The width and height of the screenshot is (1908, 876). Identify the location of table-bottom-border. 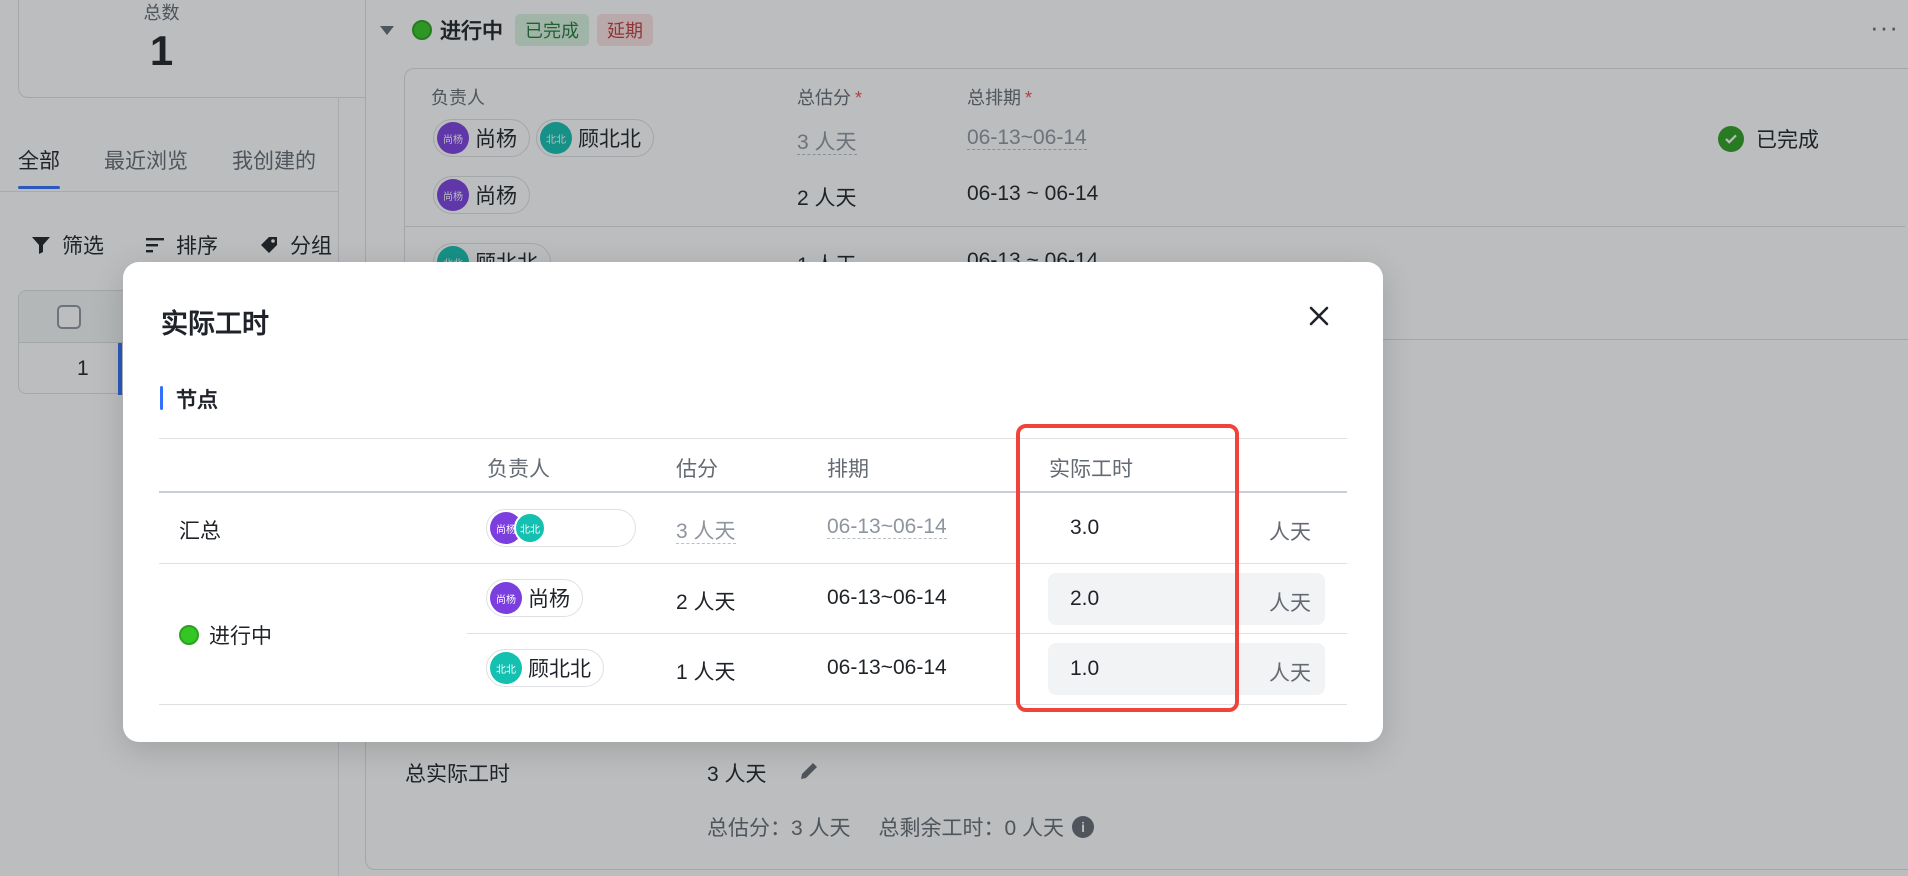
(753, 704).